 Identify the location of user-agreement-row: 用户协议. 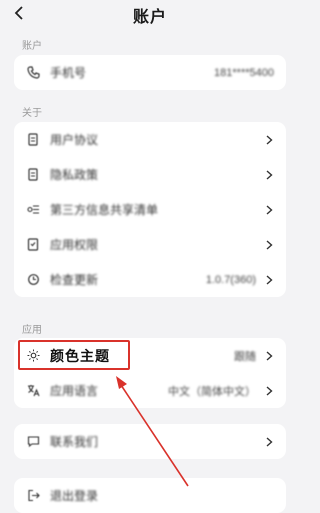
(150, 139).